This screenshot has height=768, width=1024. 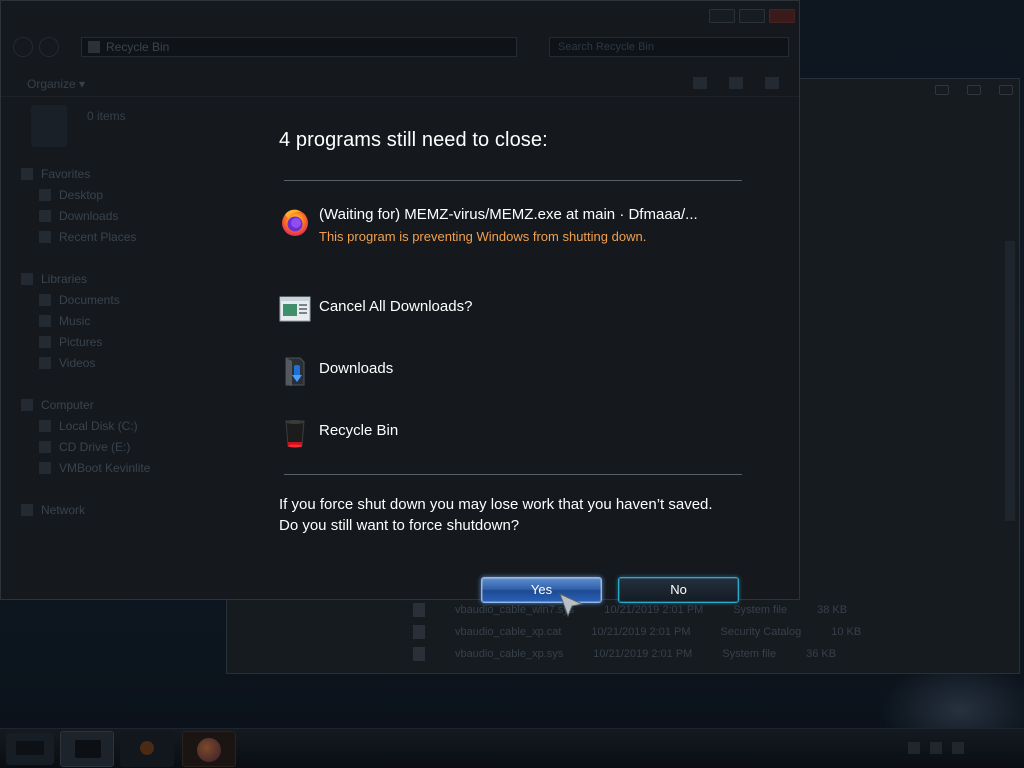 I want to click on nav-item-label: CD Drive (E:), so click(x=95, y=446).